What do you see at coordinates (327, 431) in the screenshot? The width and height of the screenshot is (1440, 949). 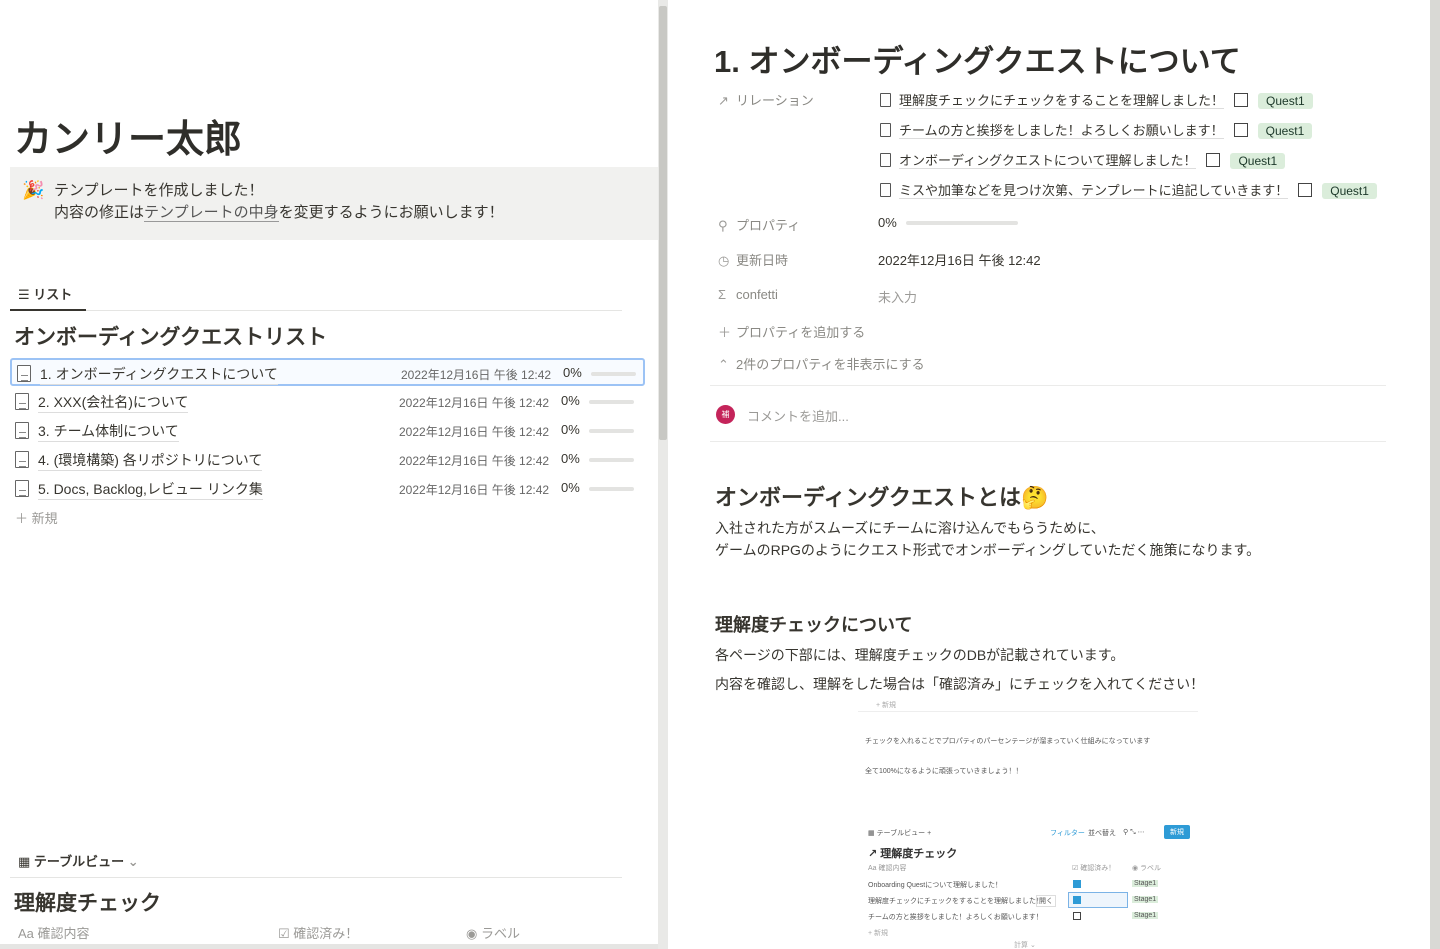 I see `list-item: 3. チーム体制について 2022年12月16日 午後 12:42 0%` at bounding box center [327, 431].